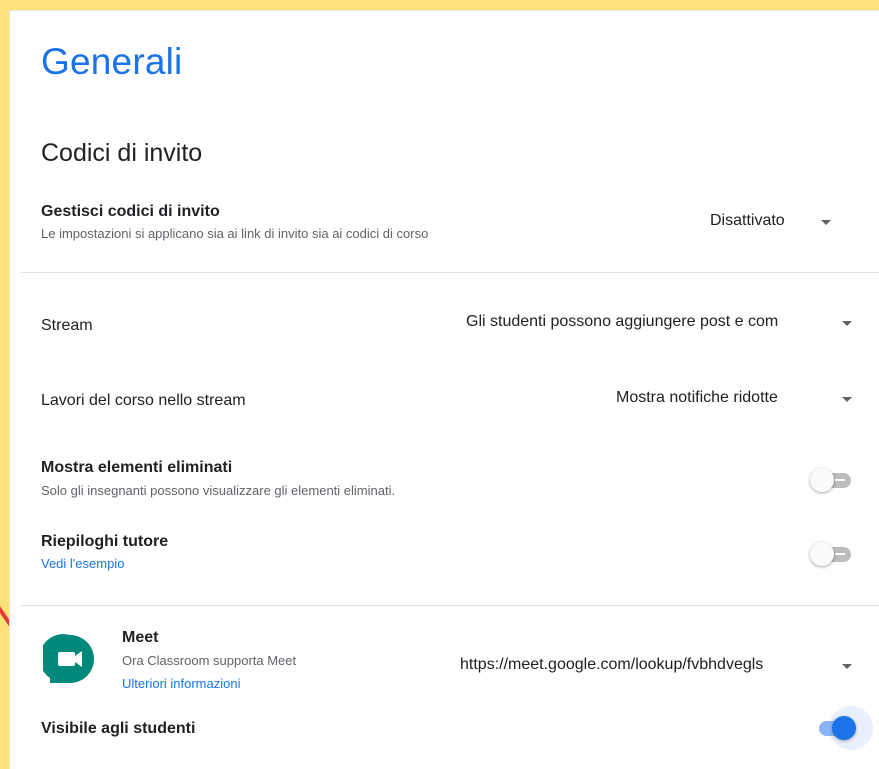  I want to click on meet-title: Meet, so click(140, 637).